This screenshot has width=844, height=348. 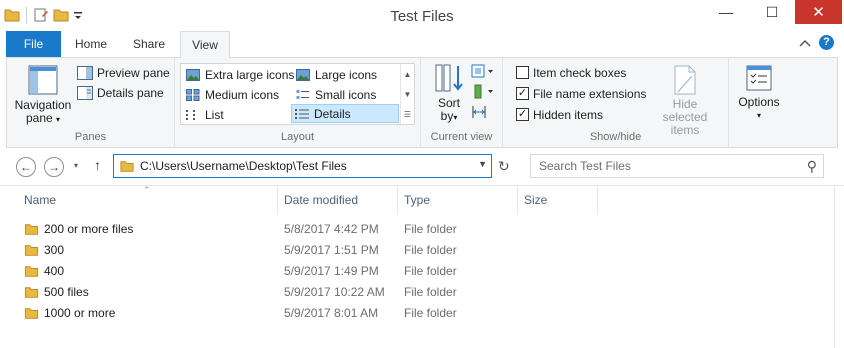 What do you see at coordinates (522, 114) in the screenshot?
I see `hidden-items-checkbox: ✓` at bounding box center [522, 114].